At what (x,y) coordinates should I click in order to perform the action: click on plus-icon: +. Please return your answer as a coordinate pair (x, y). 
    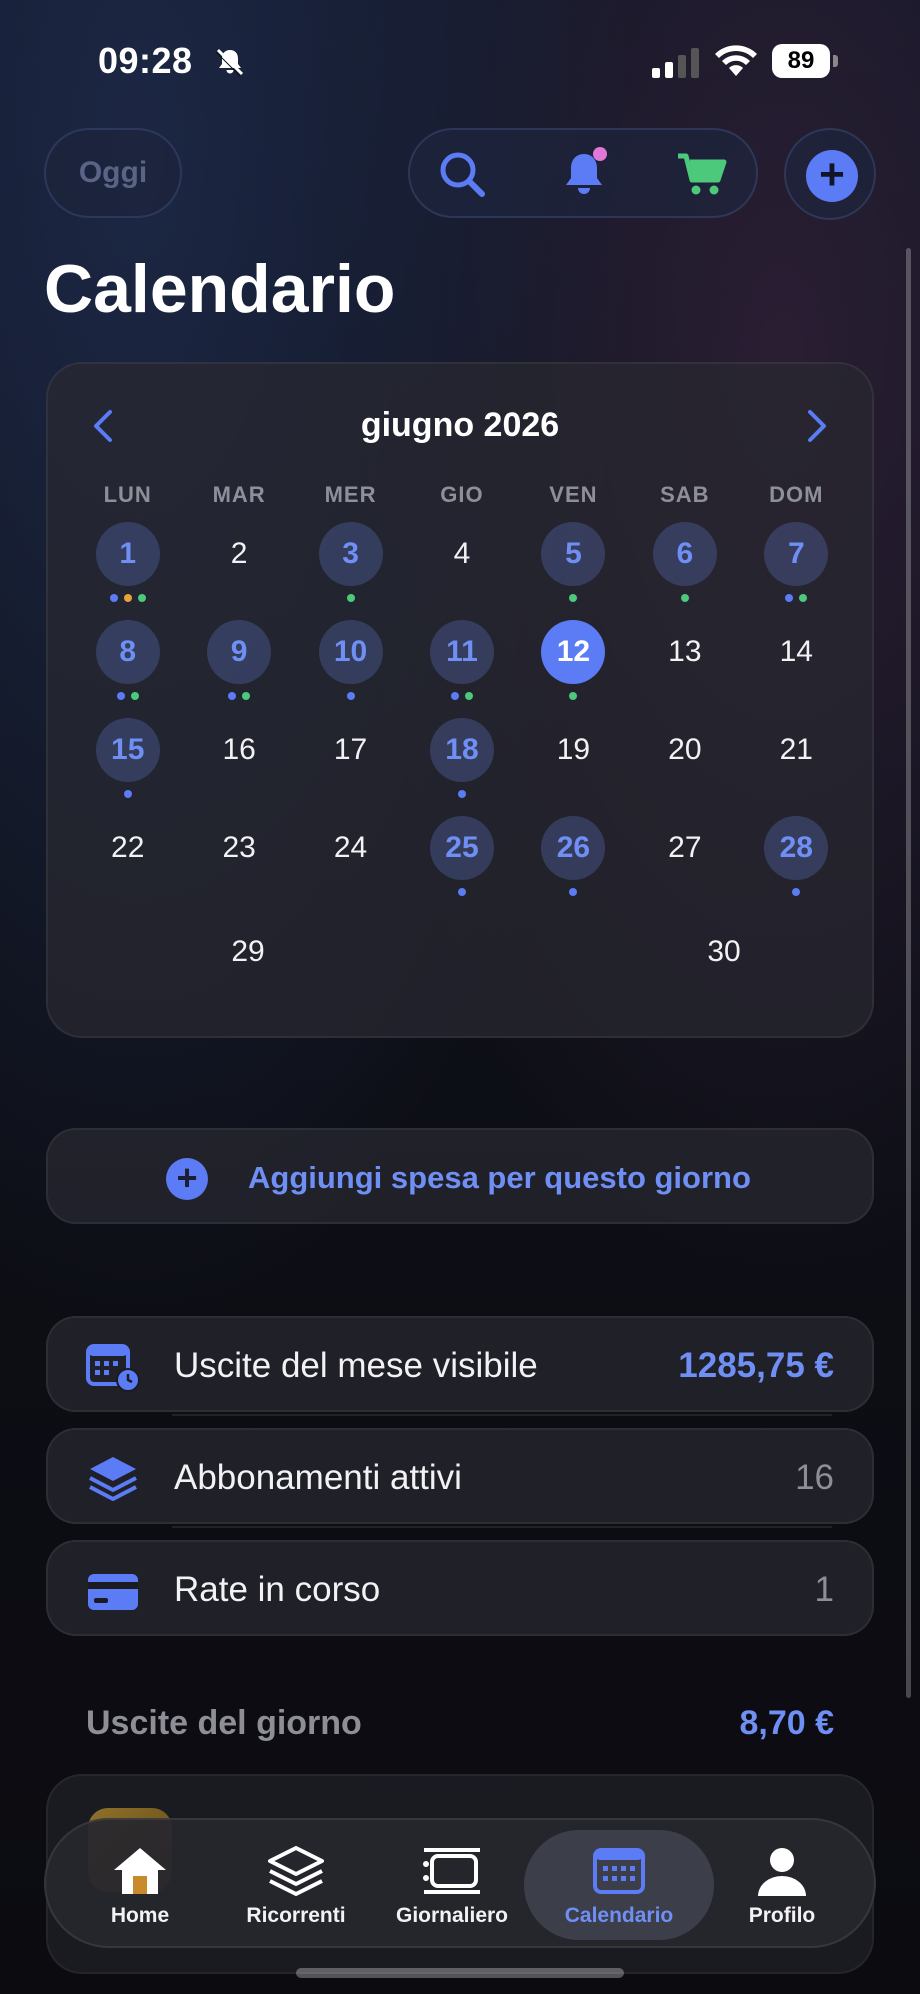
    Looking at the image, I should click on (832, 176).